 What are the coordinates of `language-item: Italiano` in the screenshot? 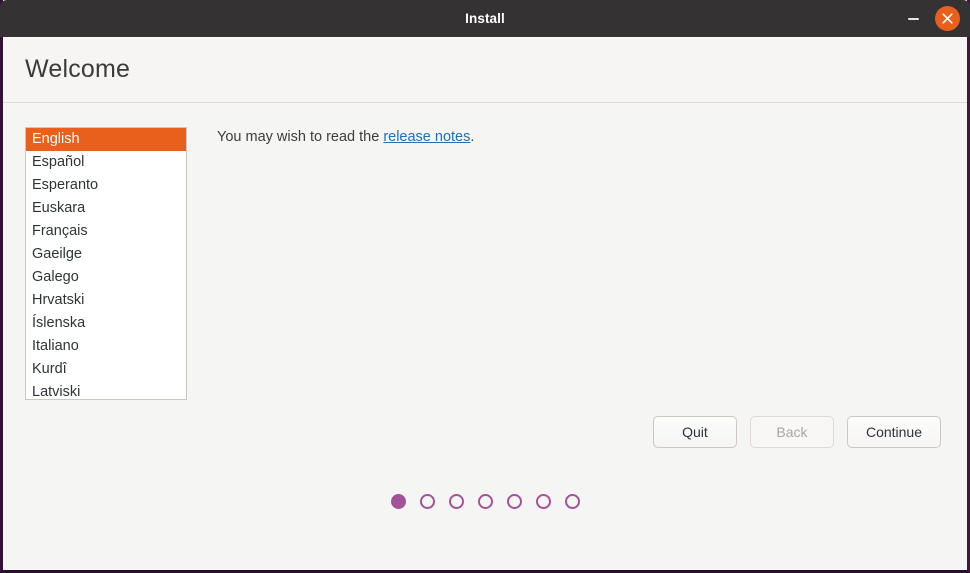 It's located at (106, 346).